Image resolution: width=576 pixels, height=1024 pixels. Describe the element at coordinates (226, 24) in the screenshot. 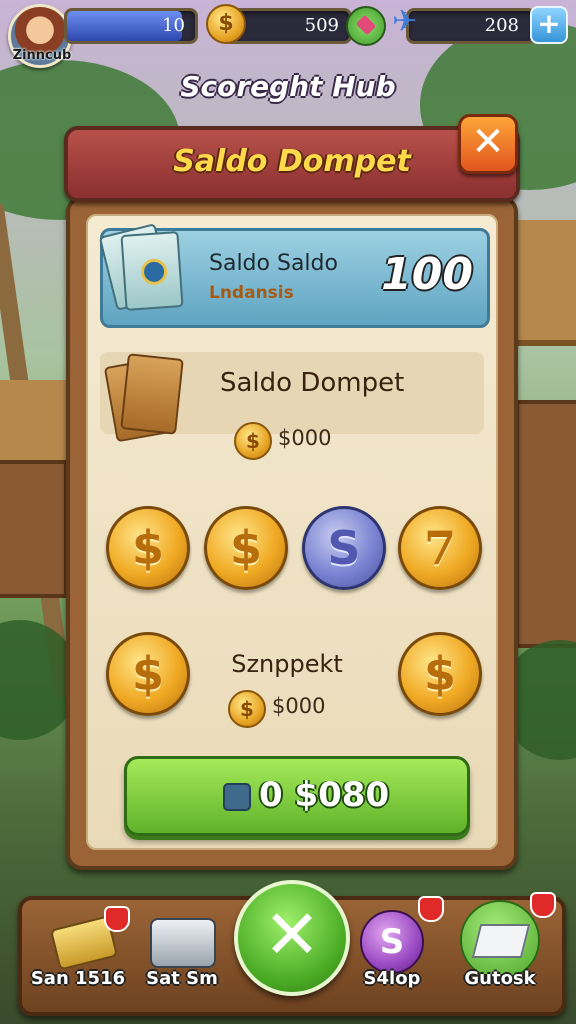

I see `coin-icon: $` at that location.